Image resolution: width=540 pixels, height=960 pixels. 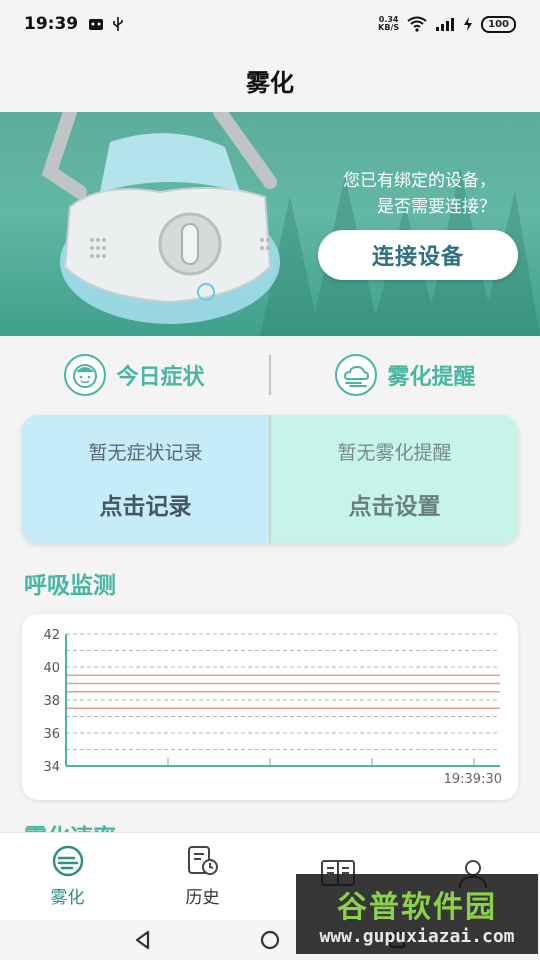 What do you see at coordinates (498, 24) in the screenshot?
I see `battery-indicator: 100` at bounding box center [498, 24].